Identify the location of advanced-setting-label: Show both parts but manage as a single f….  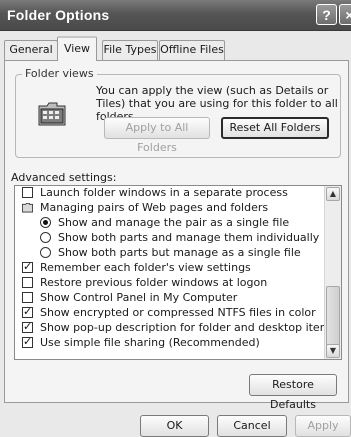
(179, 252).